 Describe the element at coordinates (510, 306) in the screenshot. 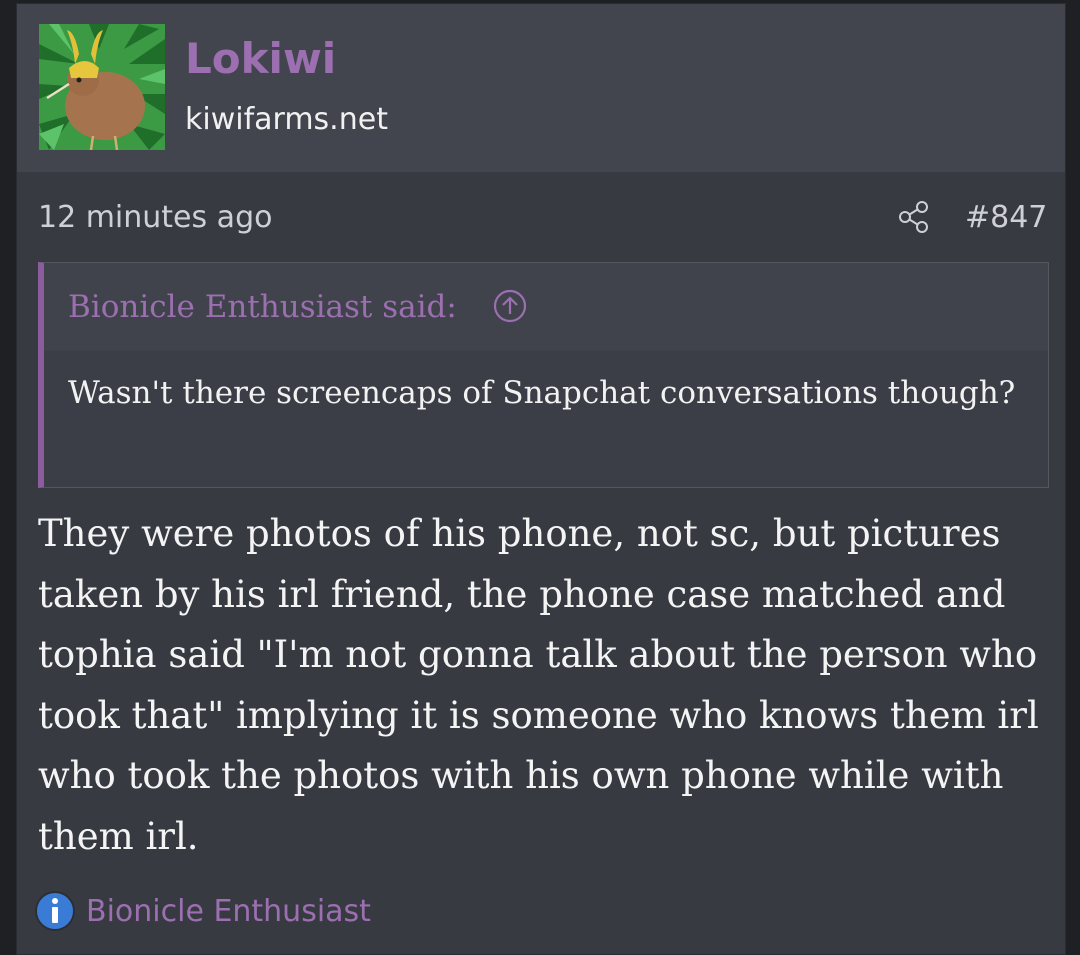

I see `arrow-up-circle-icon` at that location.